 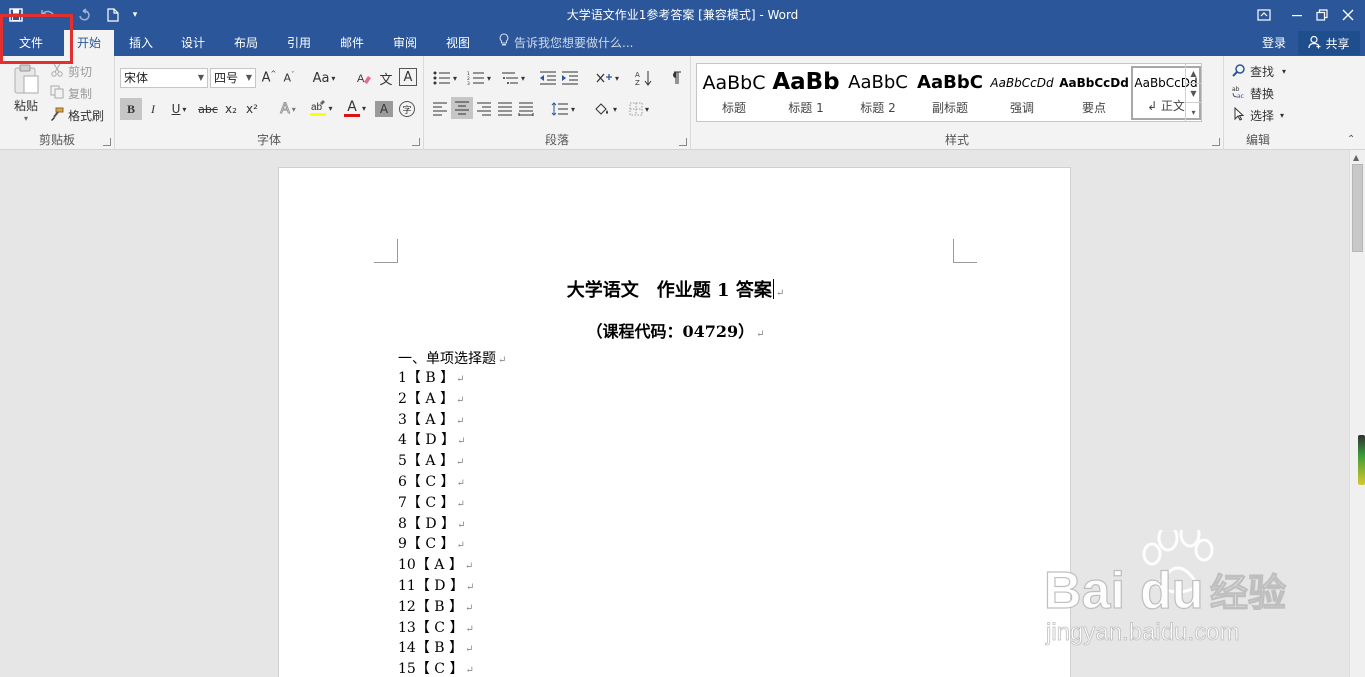 What do you see at coordinates (107, 142) in the screenshot?
I see `clipboard-dialog-launcher-icon` at bounding box center [107, 142].